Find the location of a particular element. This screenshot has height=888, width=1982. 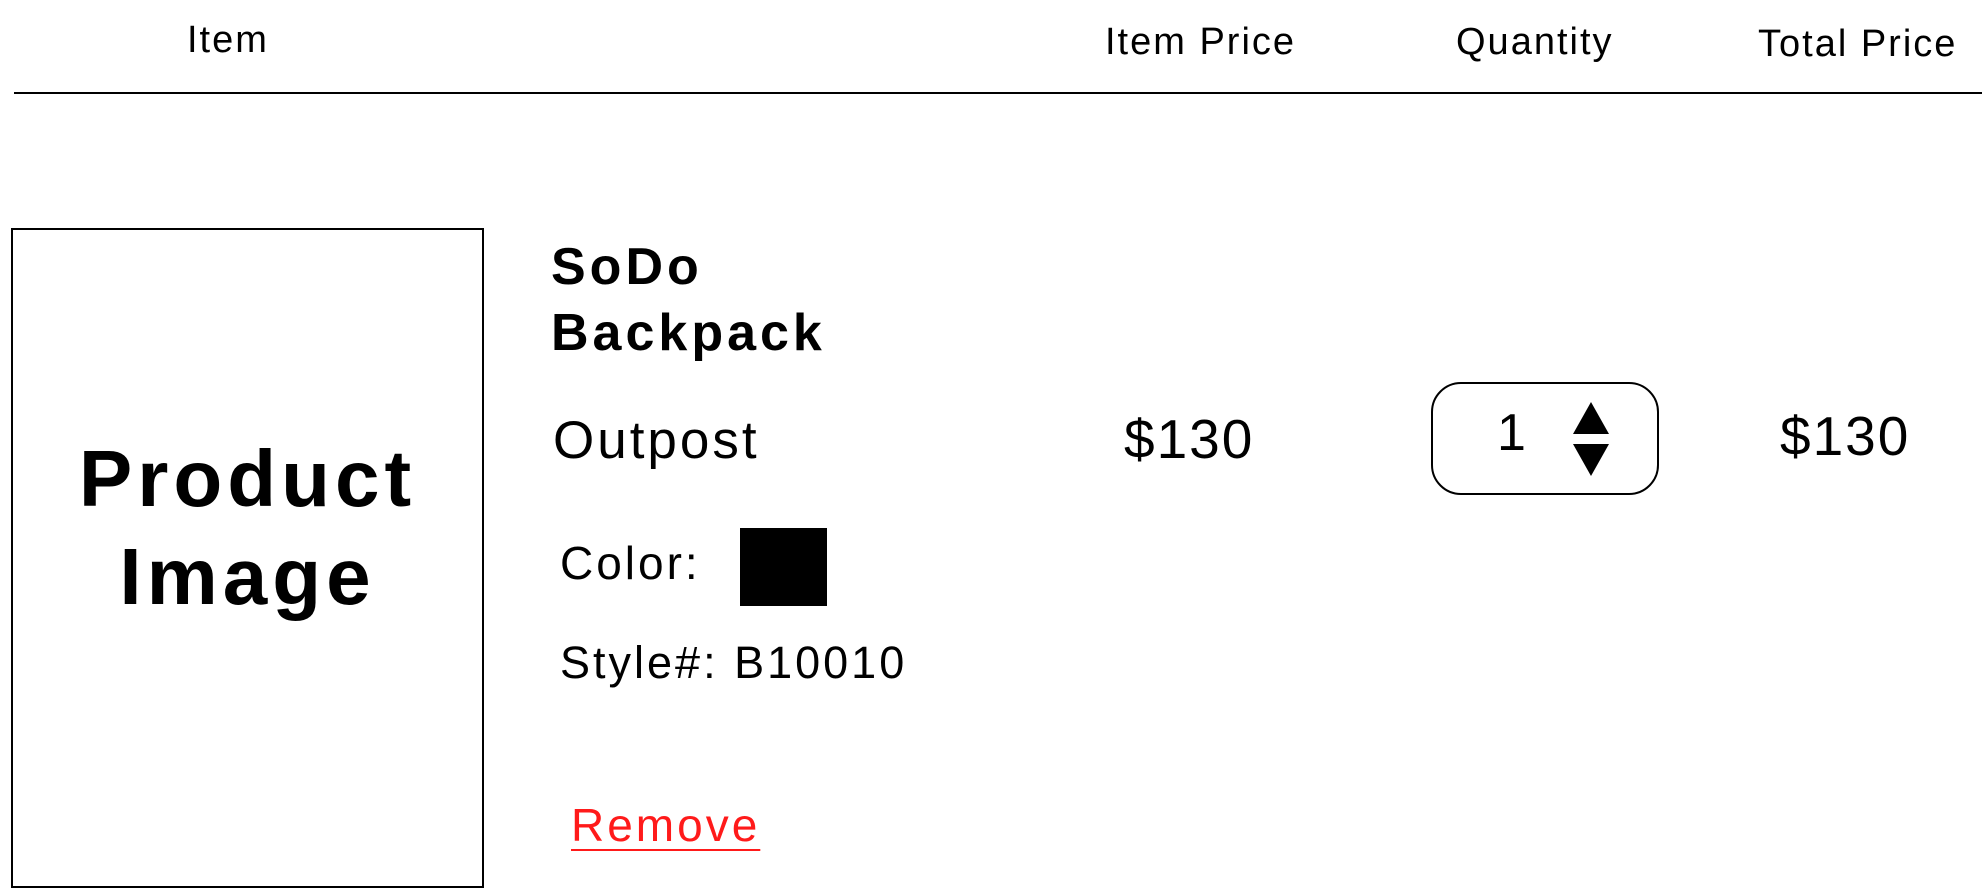

quantity-stepper: 1 is located at coordinates (1545, 438).